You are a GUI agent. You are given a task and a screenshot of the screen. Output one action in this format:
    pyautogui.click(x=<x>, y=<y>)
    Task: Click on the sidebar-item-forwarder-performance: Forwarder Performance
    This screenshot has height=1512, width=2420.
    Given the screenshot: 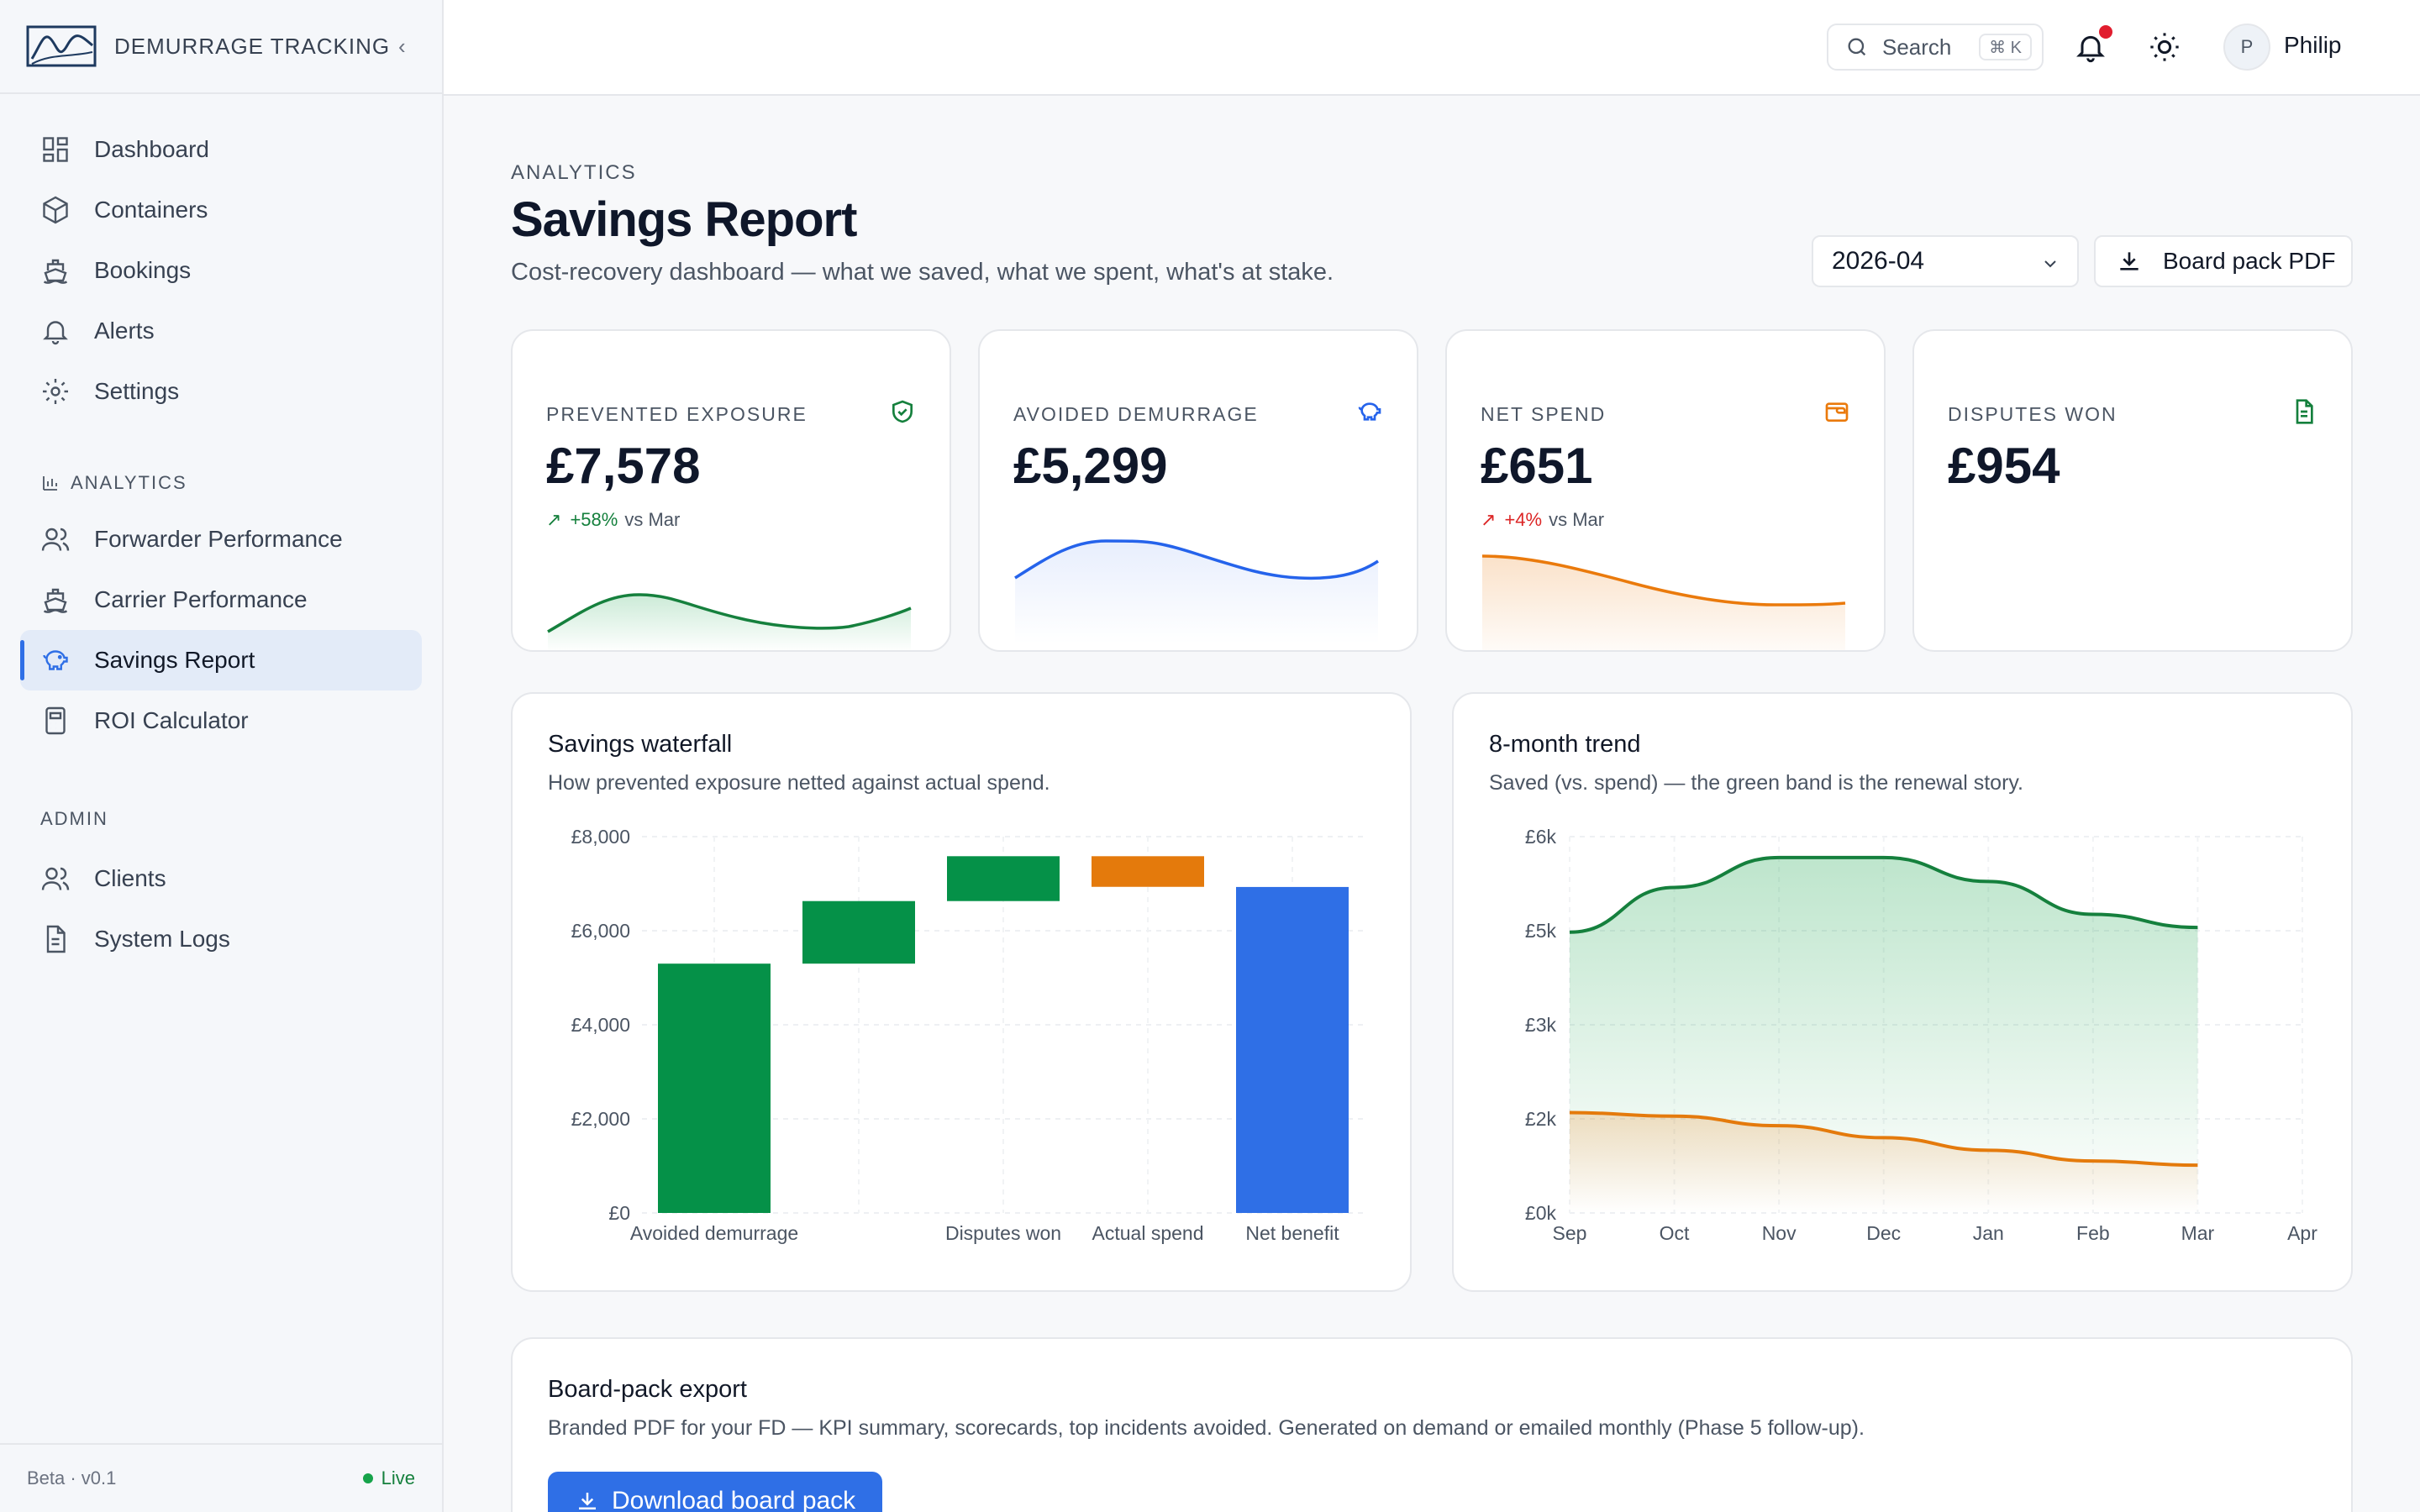 What is the action you would take?
    pyautogui.click(x=221, y=539)
    